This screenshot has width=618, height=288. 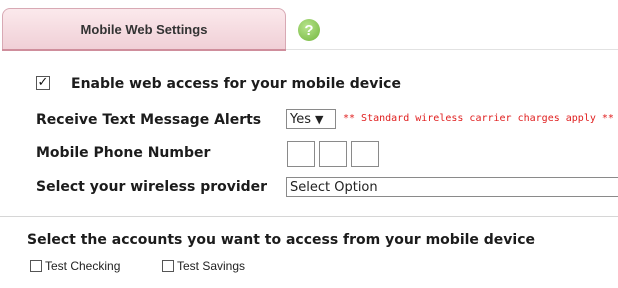 I want to click on tab-label: Mobile Web Settings, so click(x=144, y=29).